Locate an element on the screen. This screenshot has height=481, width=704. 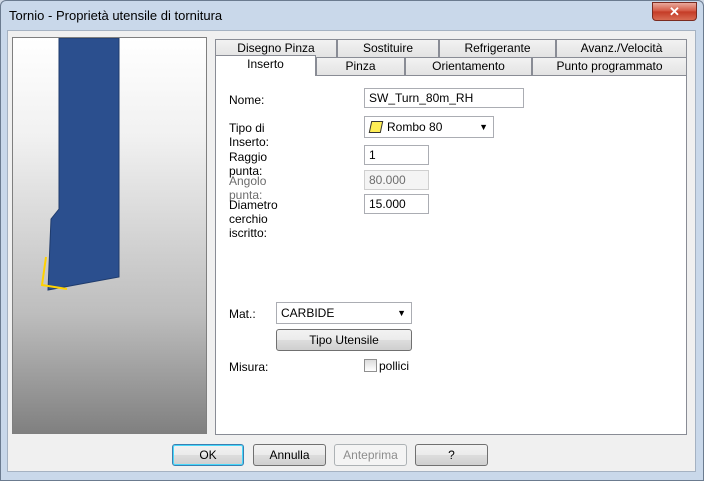
tool-holder-shape is located at coordinates (83, 164).